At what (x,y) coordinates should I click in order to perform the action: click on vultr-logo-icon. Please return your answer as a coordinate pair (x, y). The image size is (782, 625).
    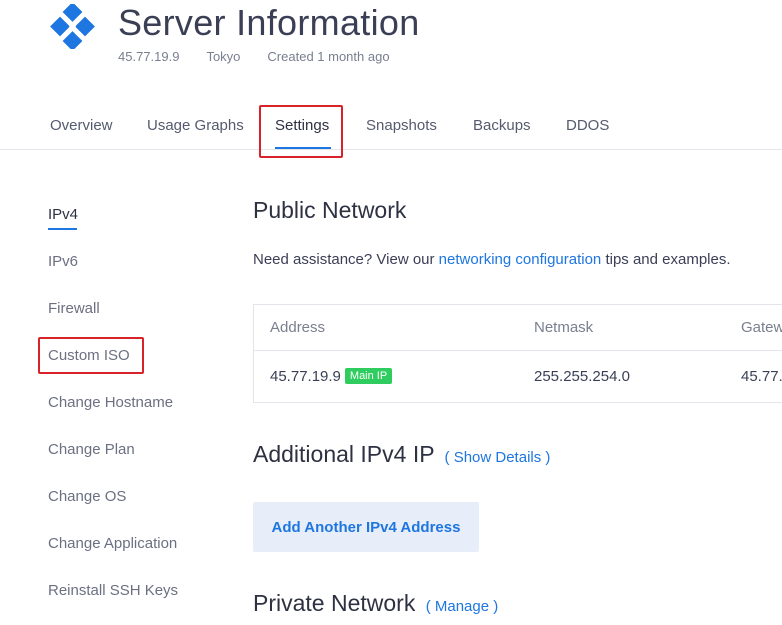
    Looking at the image, I should click on (72, 26).